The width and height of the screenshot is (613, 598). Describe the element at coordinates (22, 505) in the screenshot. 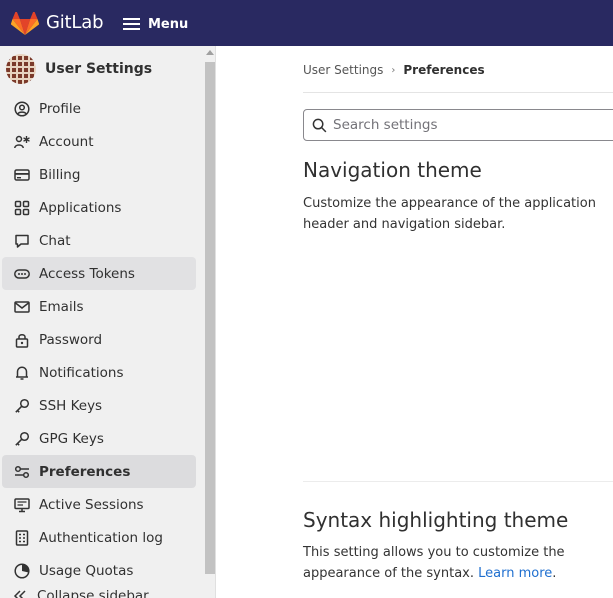

I see `monitor-icon` at that location.